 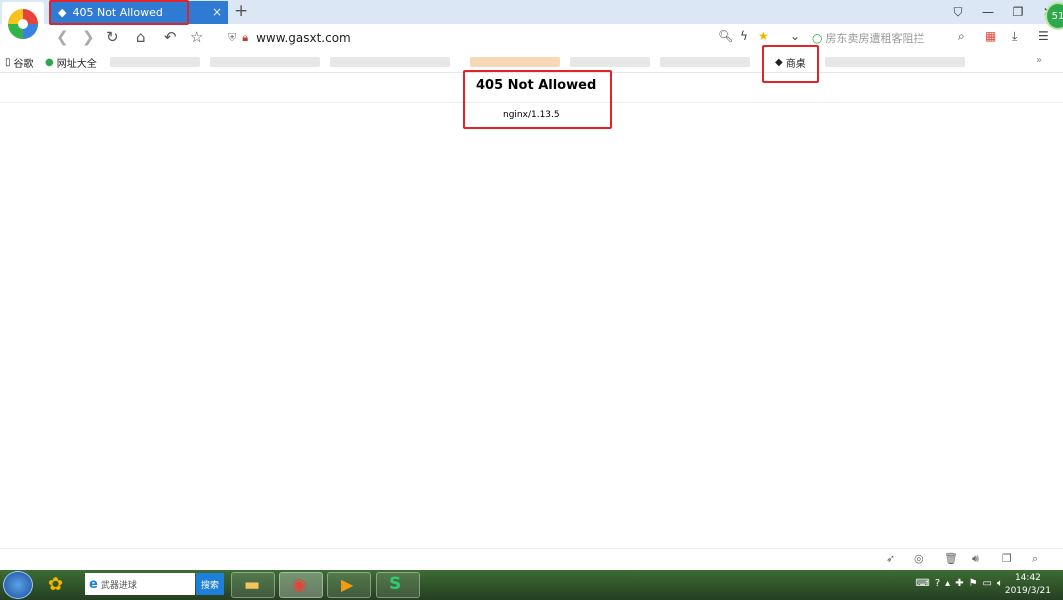 I want to click on highlight-box-tab, so click(x=119, y=12).